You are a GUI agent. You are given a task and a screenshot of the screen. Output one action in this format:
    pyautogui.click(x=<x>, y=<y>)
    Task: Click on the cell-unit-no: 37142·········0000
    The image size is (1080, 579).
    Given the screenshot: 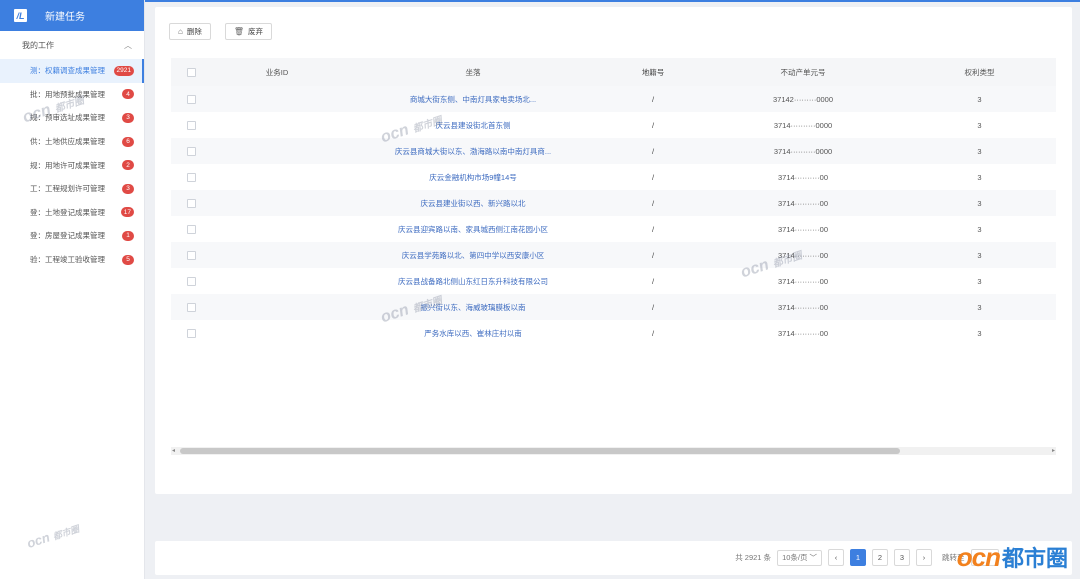 What is the action you would take?
    pyautogui.click(x=803, y=99)
    